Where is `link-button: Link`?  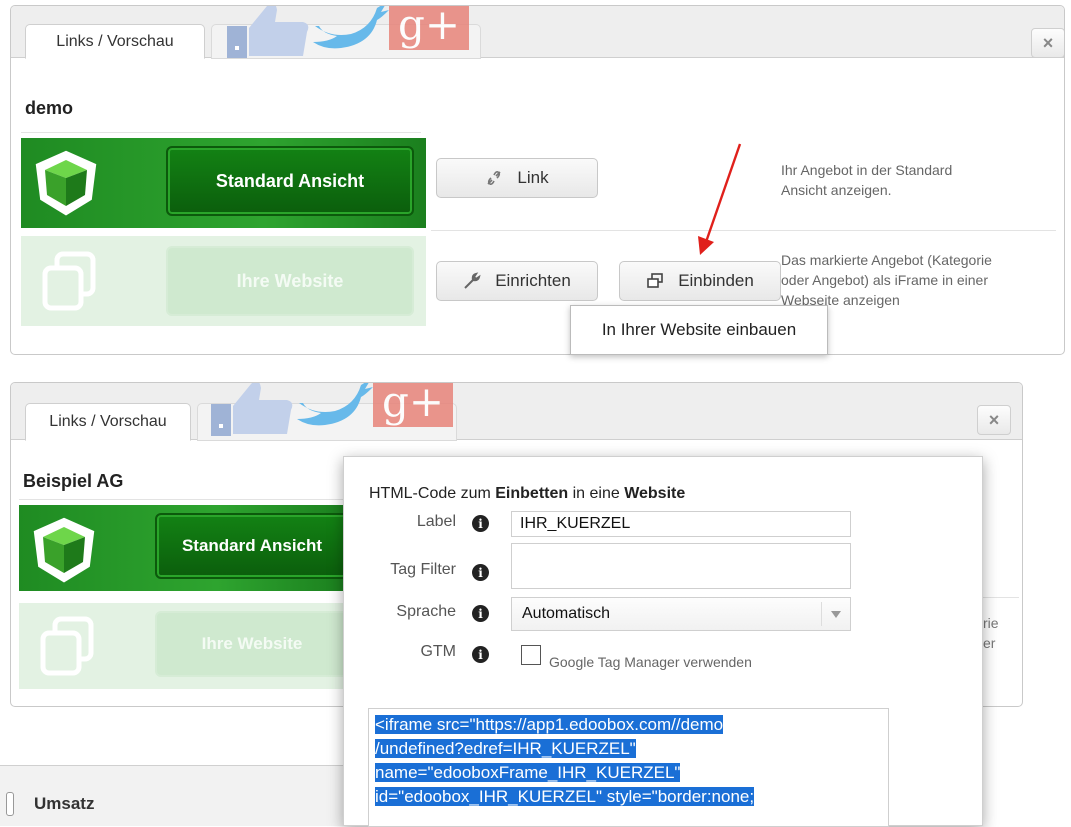
link-button: Link is located at coordinates (517, 178).